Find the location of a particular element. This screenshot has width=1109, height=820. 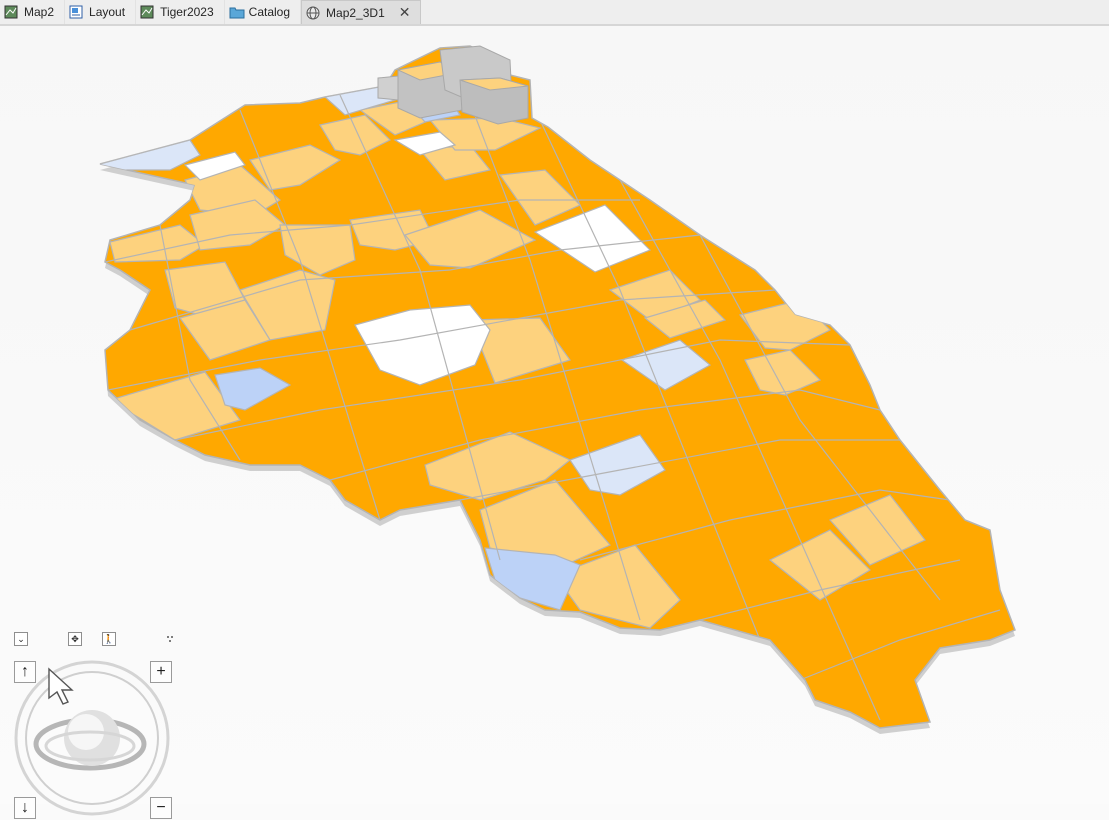

tab-map2-3d1: Map2_3D1 ✕ is located at coordinates (361, 12).